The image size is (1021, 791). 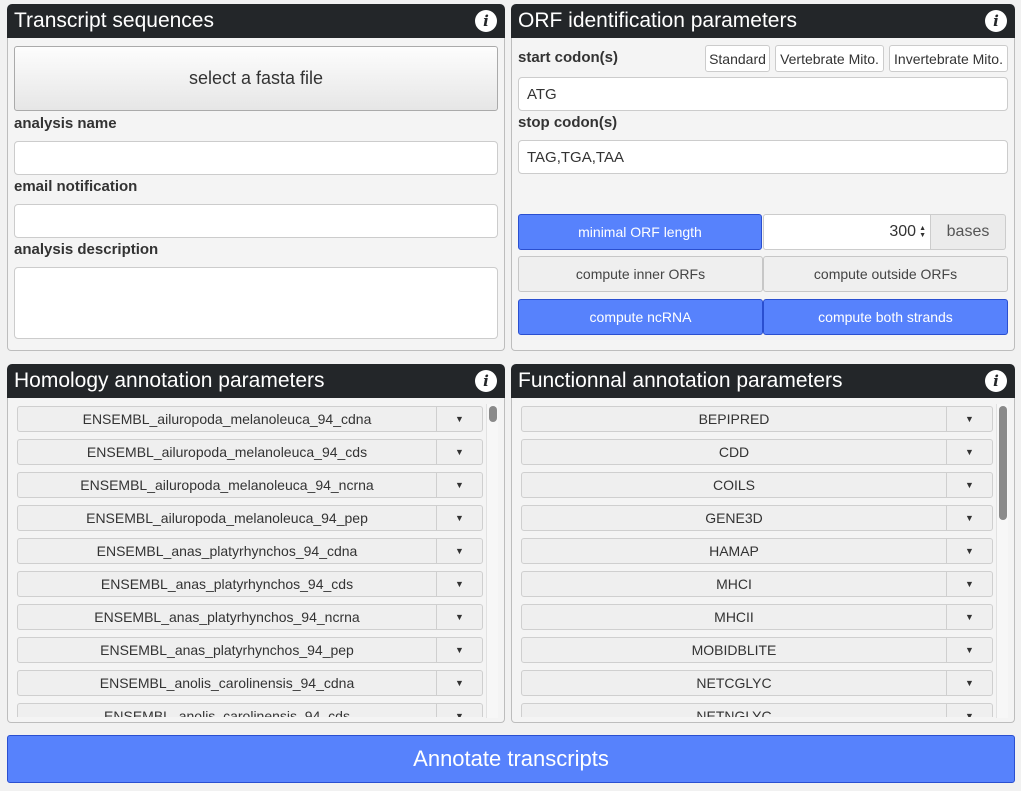 I want to click on functional-scrollbar-thumb, so click(x=1003, y=463).